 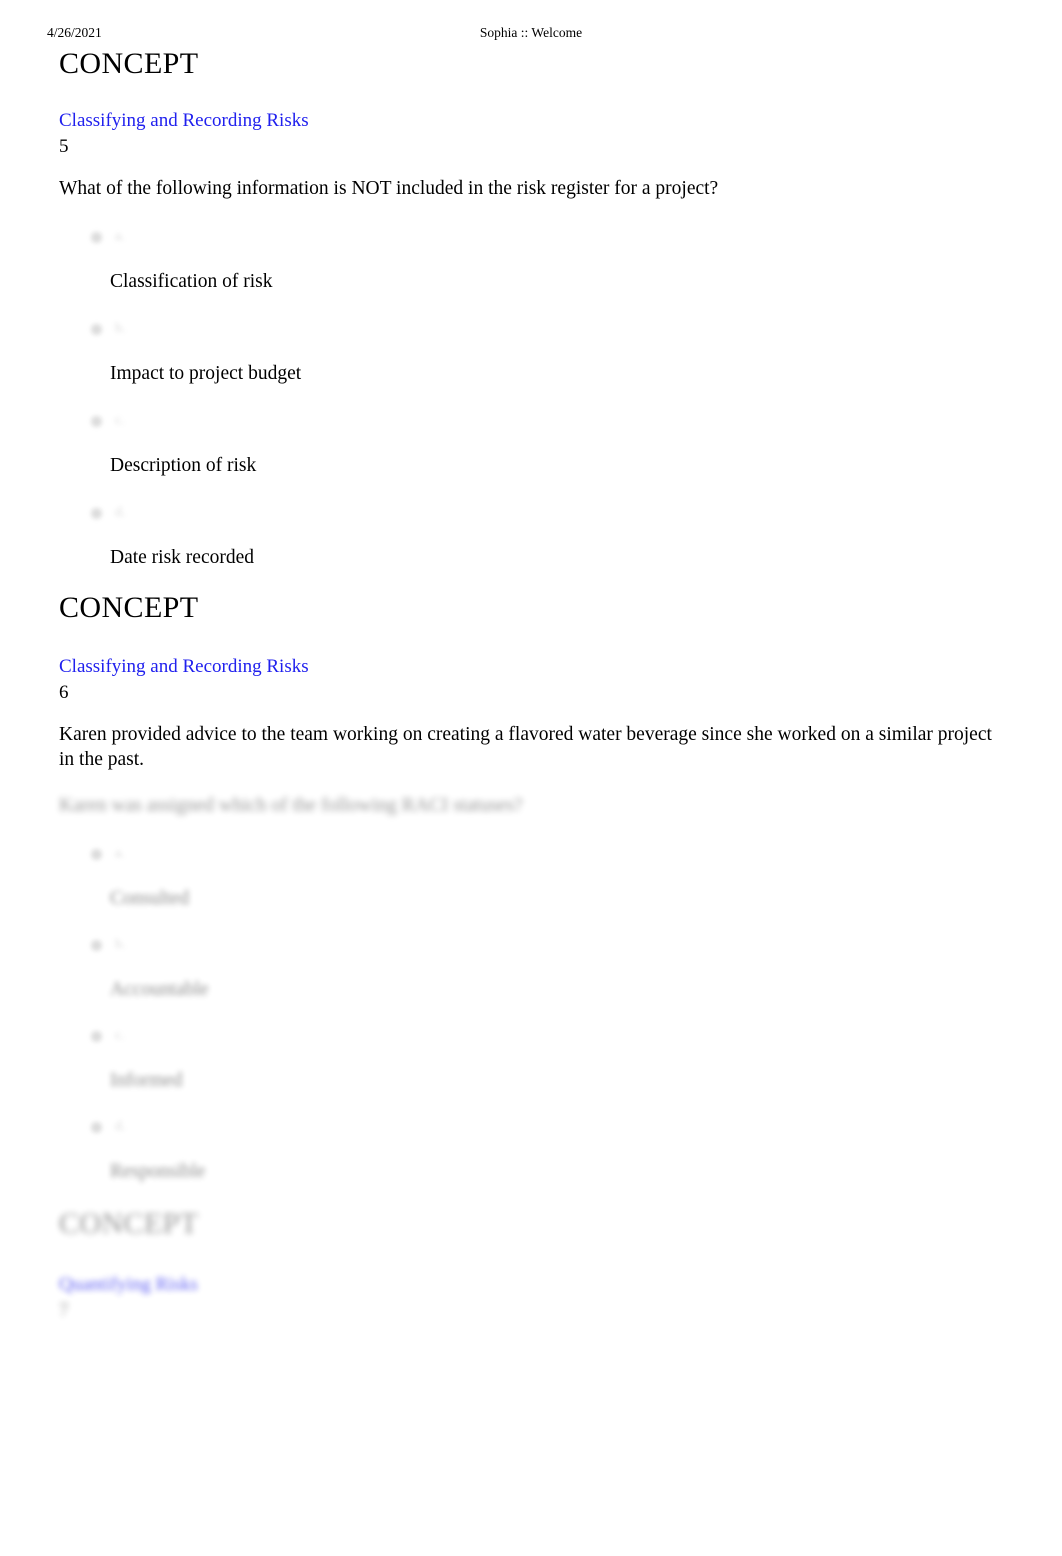 What do you see at coordinates (539, 667) in the screenshot?
I see `concept-link-row-6: Classifying and Recording Risks` at bounding box center [539, 667].